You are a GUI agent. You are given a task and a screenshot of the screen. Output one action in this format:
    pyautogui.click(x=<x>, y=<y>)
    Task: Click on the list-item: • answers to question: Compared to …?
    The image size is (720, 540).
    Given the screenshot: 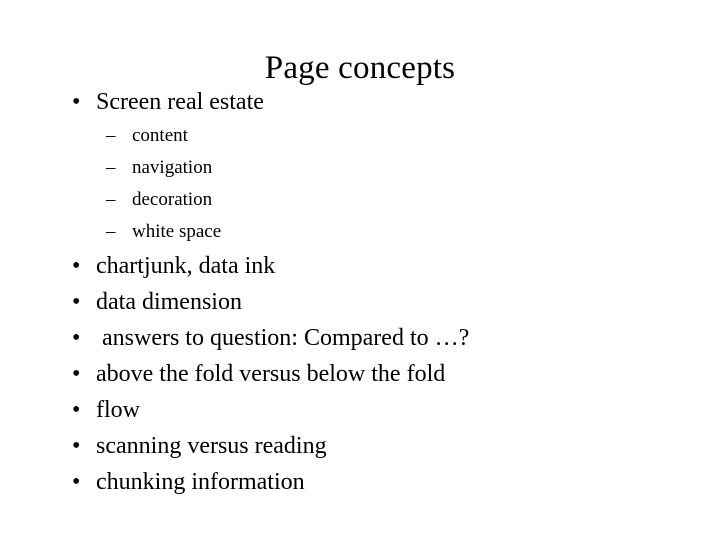 What is the action you would take?
    pyautogui.click(x=360, y=338)
    